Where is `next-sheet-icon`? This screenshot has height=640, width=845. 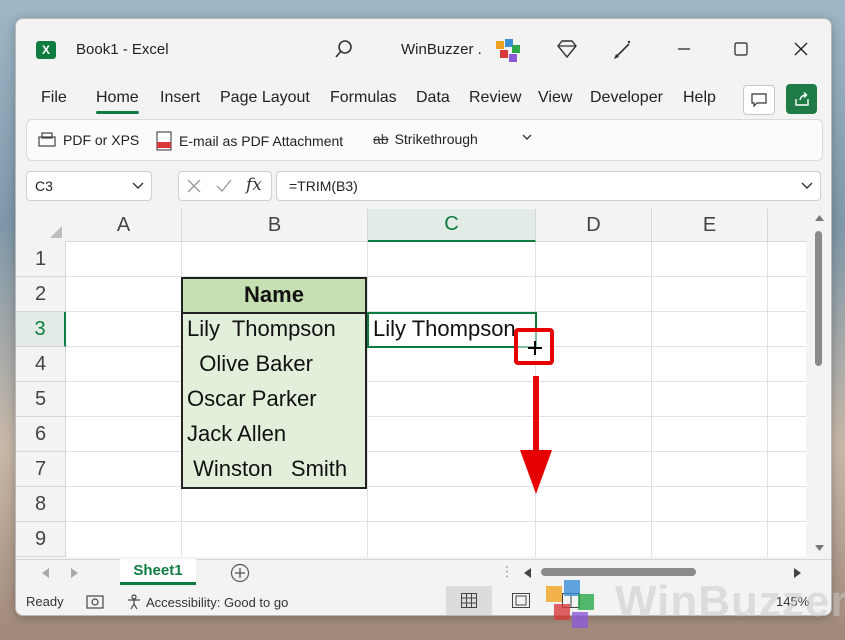 next-sheet-icon is located at coordinates (74, 573).